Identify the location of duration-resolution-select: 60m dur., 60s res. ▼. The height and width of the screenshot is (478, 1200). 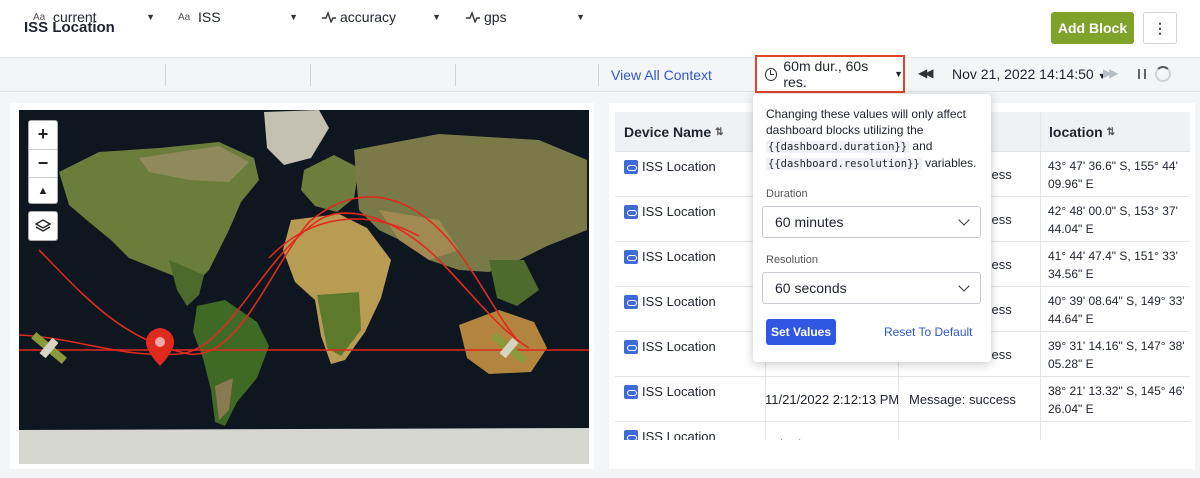
(830, 74).